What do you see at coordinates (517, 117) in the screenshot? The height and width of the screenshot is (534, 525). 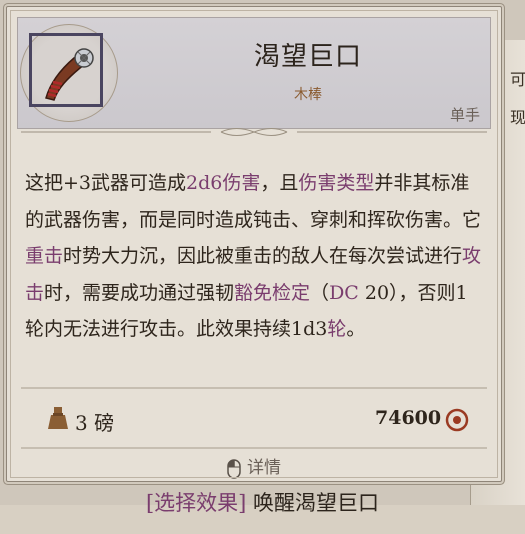 I see `background-text: 现` at bounding box center [517, 117].